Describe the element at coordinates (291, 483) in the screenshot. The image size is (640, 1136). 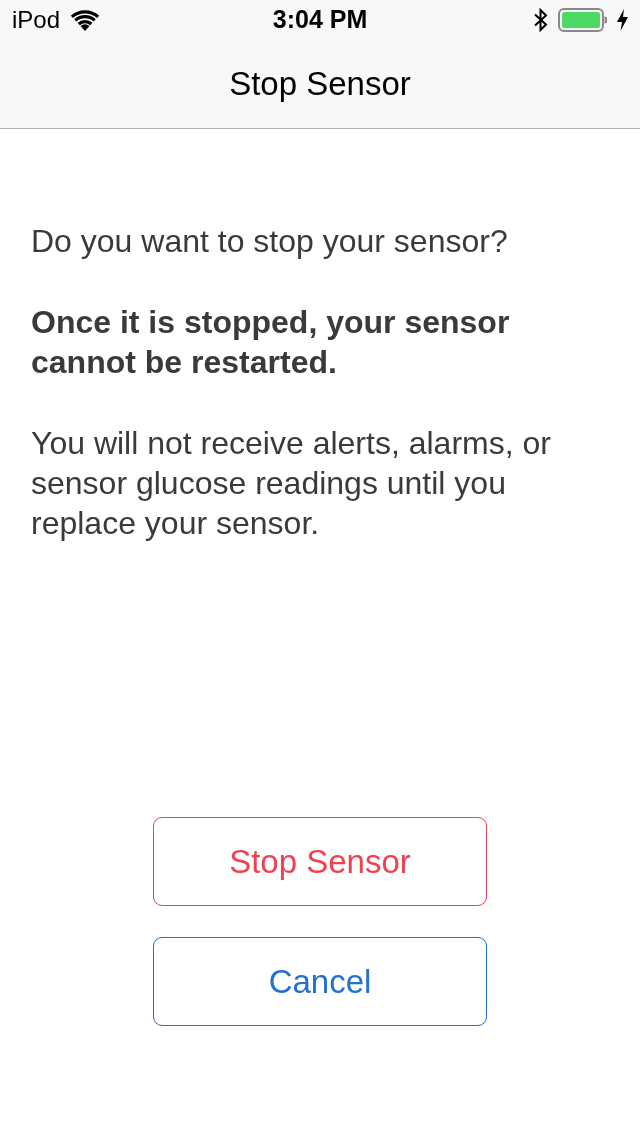
I see `message-paragraph: You will not receive alerts, alarms, or sensor glucose readings until you replace your sensor.` at that location.